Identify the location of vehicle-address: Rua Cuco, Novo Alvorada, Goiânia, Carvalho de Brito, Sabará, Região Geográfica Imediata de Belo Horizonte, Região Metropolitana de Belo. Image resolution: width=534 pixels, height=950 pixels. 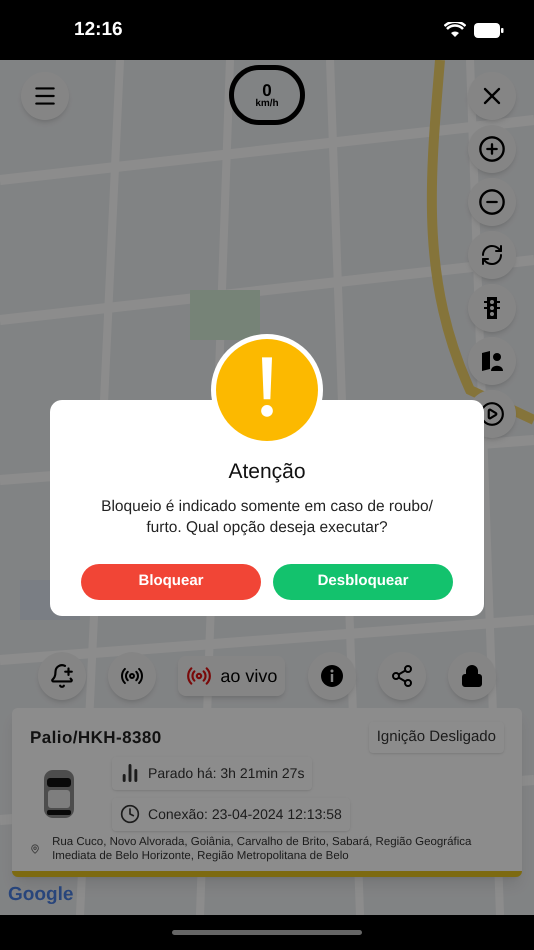
(262, 848).